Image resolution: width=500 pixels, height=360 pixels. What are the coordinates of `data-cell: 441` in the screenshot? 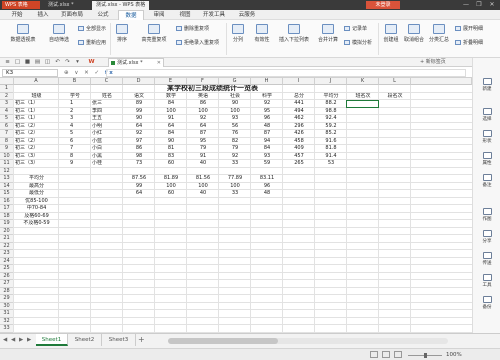 It's located at (299, 104).